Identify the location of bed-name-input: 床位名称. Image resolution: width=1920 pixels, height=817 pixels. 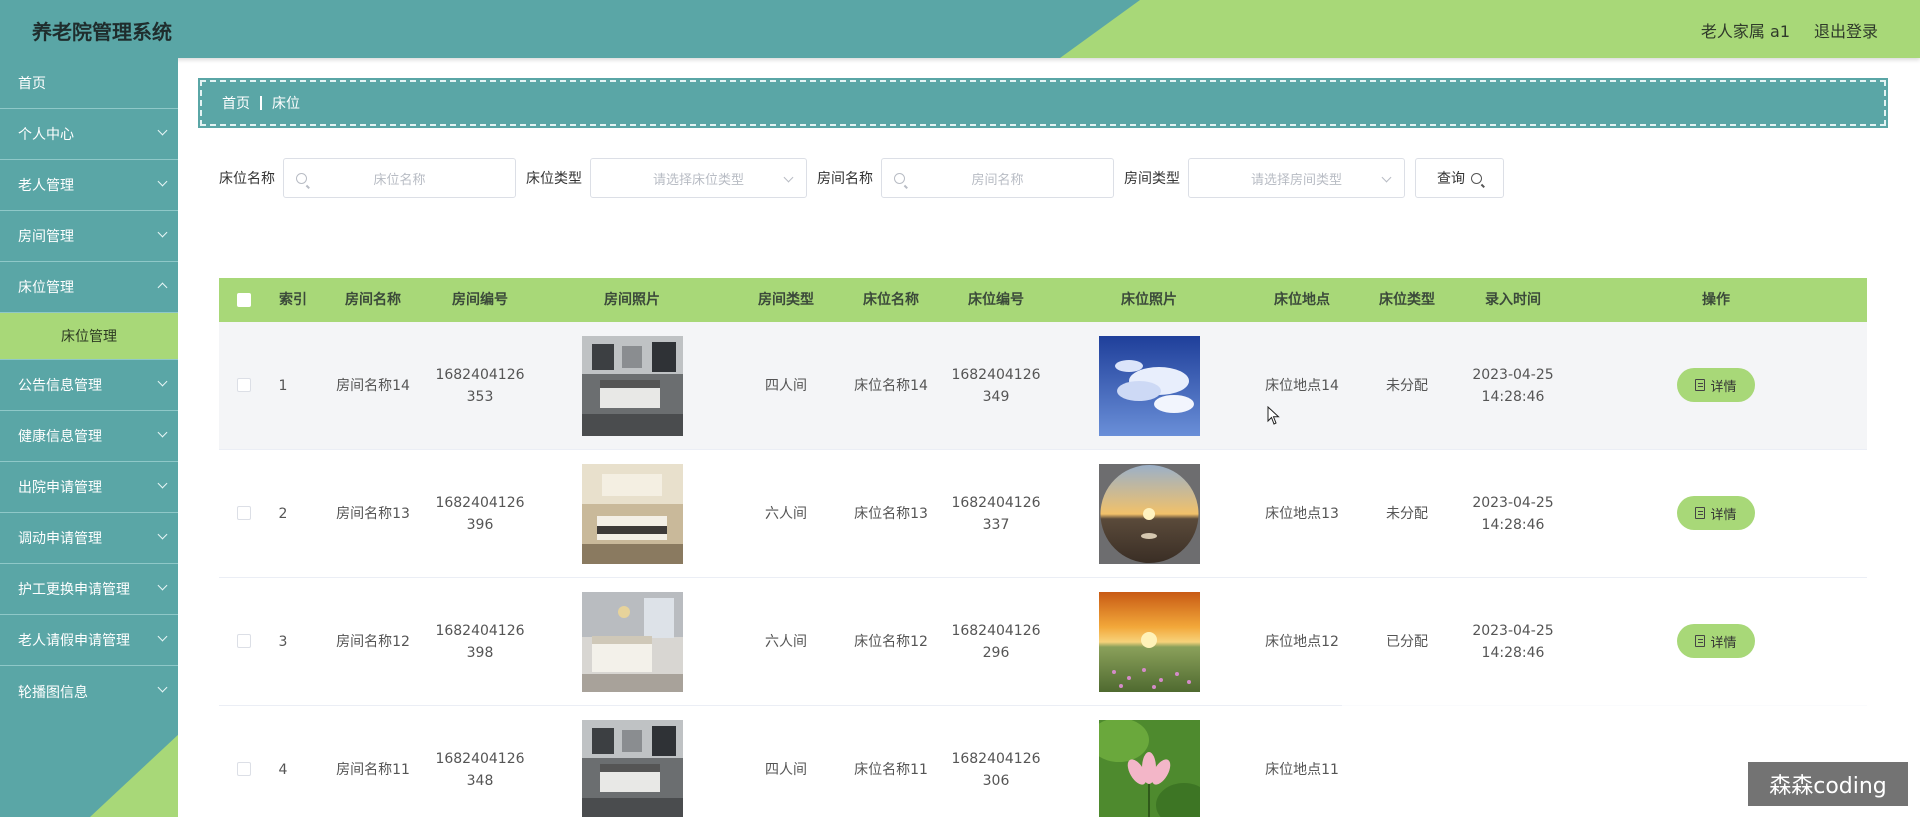
(399, 178).